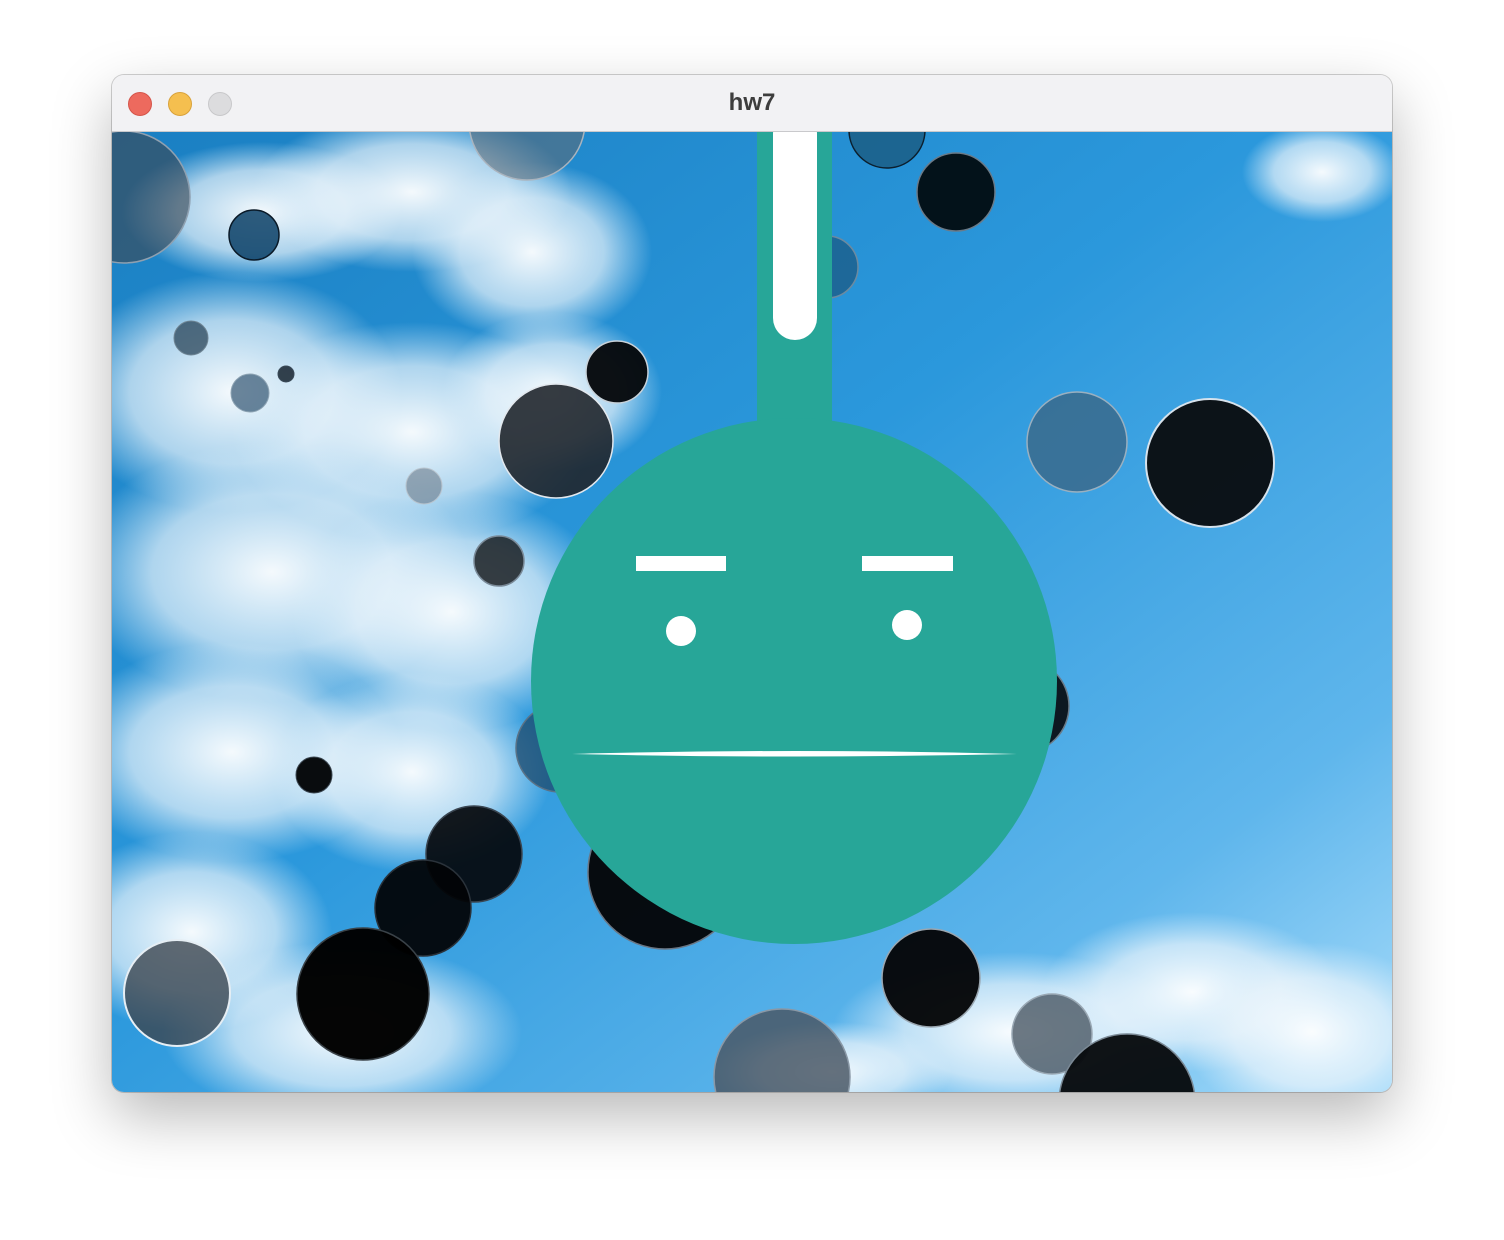 The height and width of the screenshot is (1240, 1504). What do you see at coordinates (907, 563) in the screenshot?
I see `right-eyebrow` at bounding box center [907, 563].